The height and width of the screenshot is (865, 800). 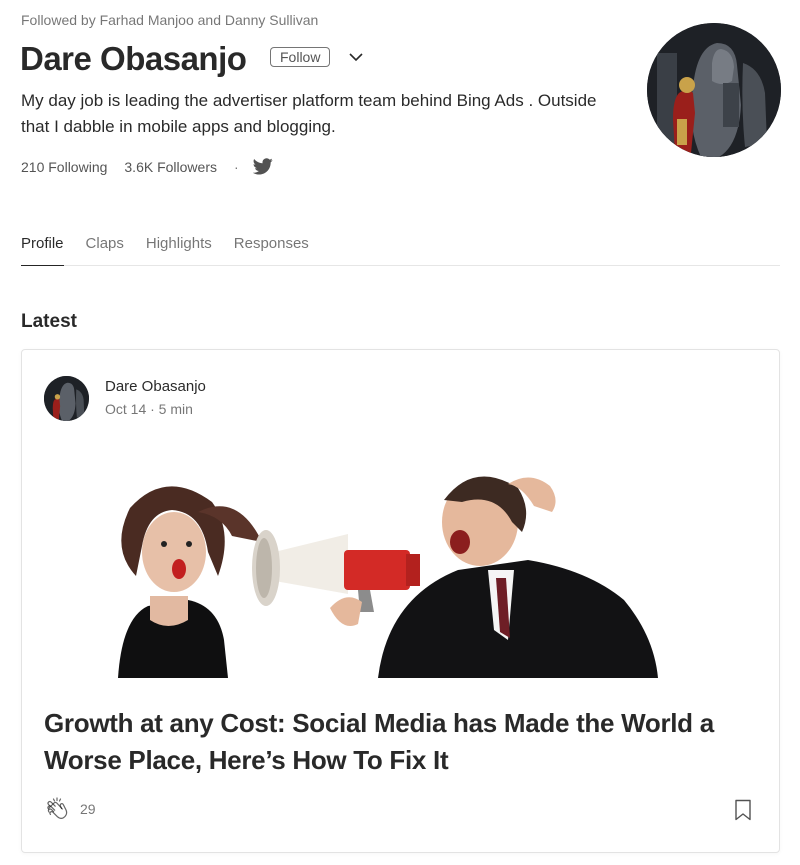 I want to click on tab-claps: Claps, so click(x=105, y=249).